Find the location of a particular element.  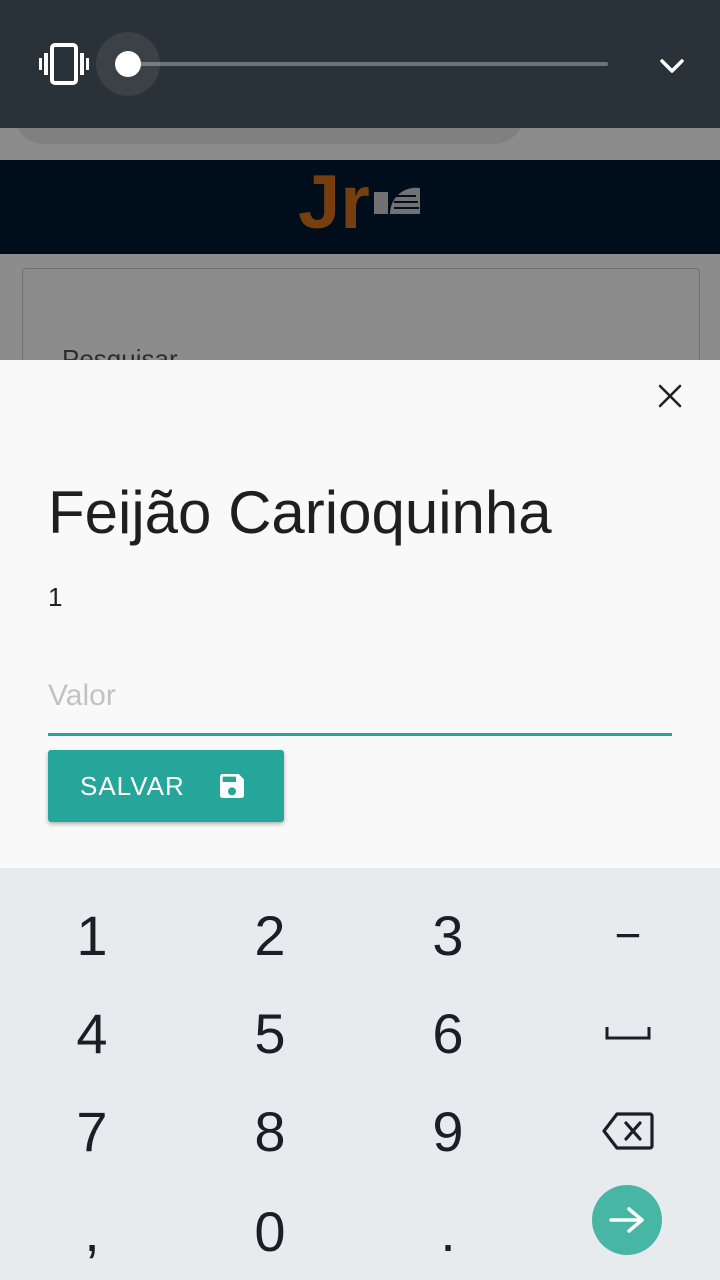

vibrate-icon is located at coordinates (64, 64).